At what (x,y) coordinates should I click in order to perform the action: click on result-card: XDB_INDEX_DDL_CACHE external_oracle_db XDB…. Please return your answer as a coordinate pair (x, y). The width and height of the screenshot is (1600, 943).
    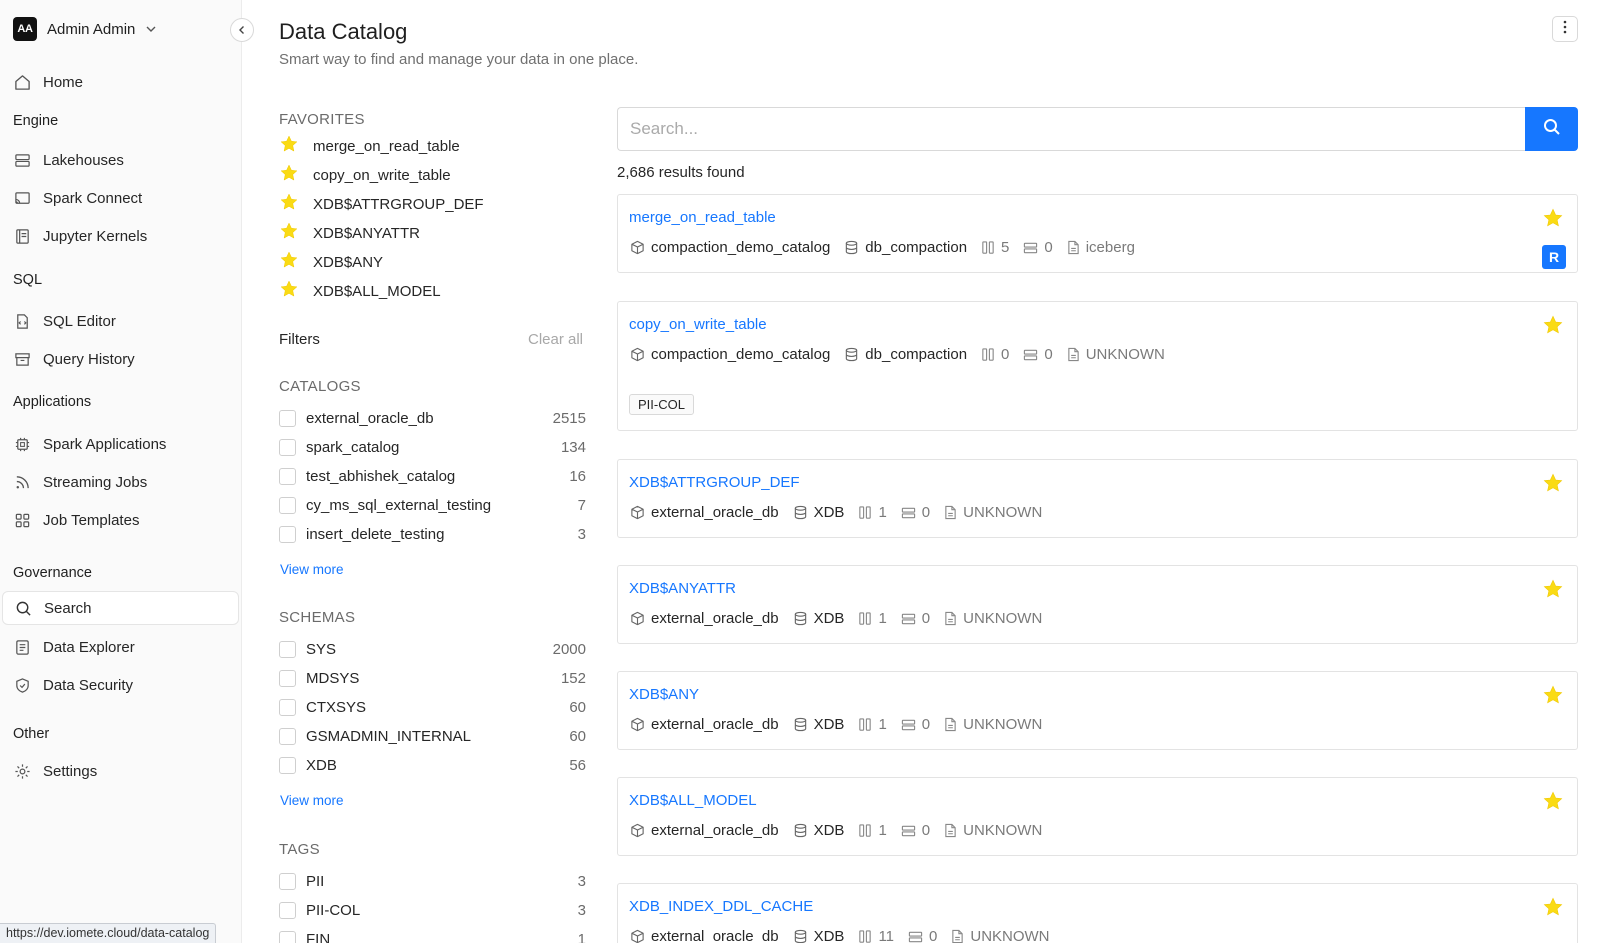
    Looking at the image, I should click on (1097, 913).